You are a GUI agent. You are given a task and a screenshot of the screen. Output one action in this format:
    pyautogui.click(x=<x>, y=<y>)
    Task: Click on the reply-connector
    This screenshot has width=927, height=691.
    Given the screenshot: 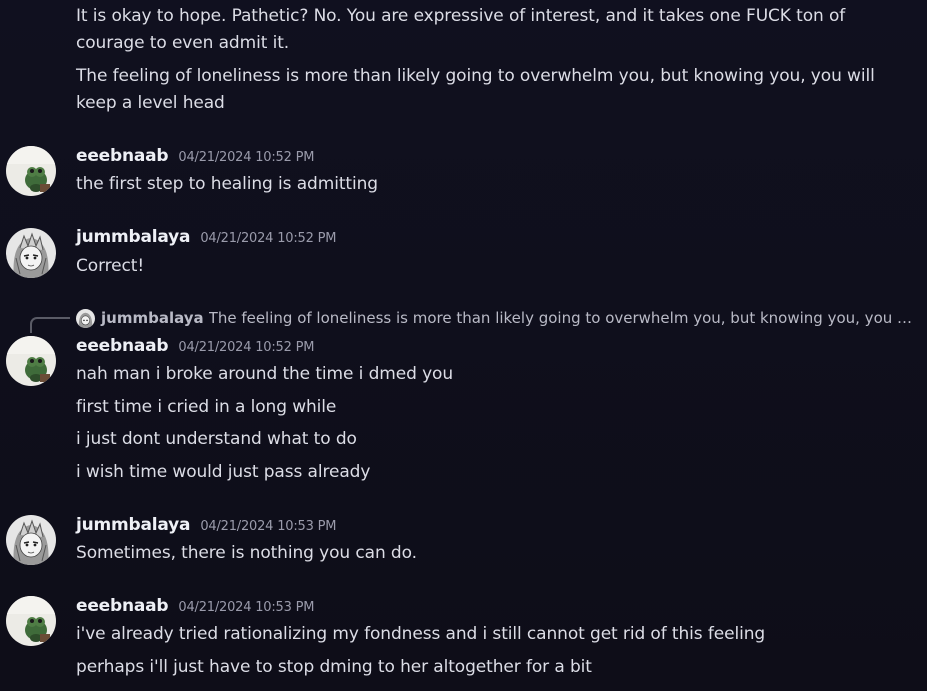 What is the action you would take?
    pyautogui.click(x=50, y=325)
    